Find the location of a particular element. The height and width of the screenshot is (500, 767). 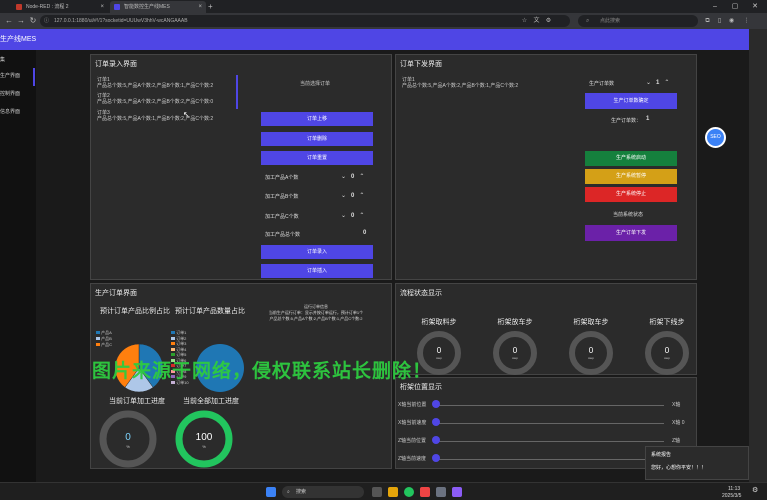

gauge1-value: 0 is located at coordinates (128, 437).